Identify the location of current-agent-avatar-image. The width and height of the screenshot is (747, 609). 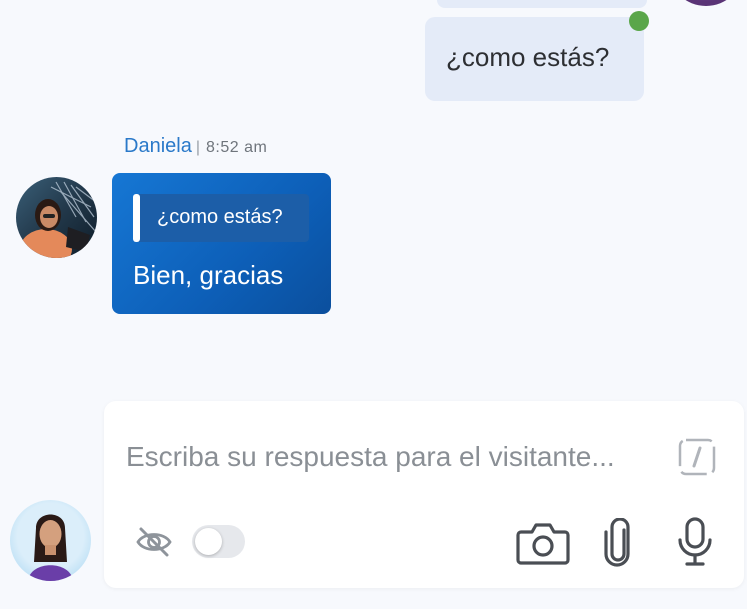
(50, 547).